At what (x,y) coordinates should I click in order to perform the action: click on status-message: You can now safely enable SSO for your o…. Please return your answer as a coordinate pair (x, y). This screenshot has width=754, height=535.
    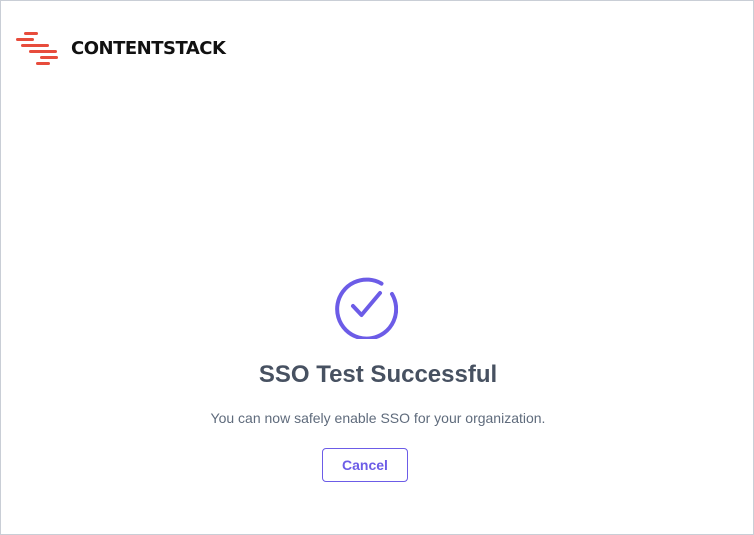
    Looking at the image, I should click on (378, 418).